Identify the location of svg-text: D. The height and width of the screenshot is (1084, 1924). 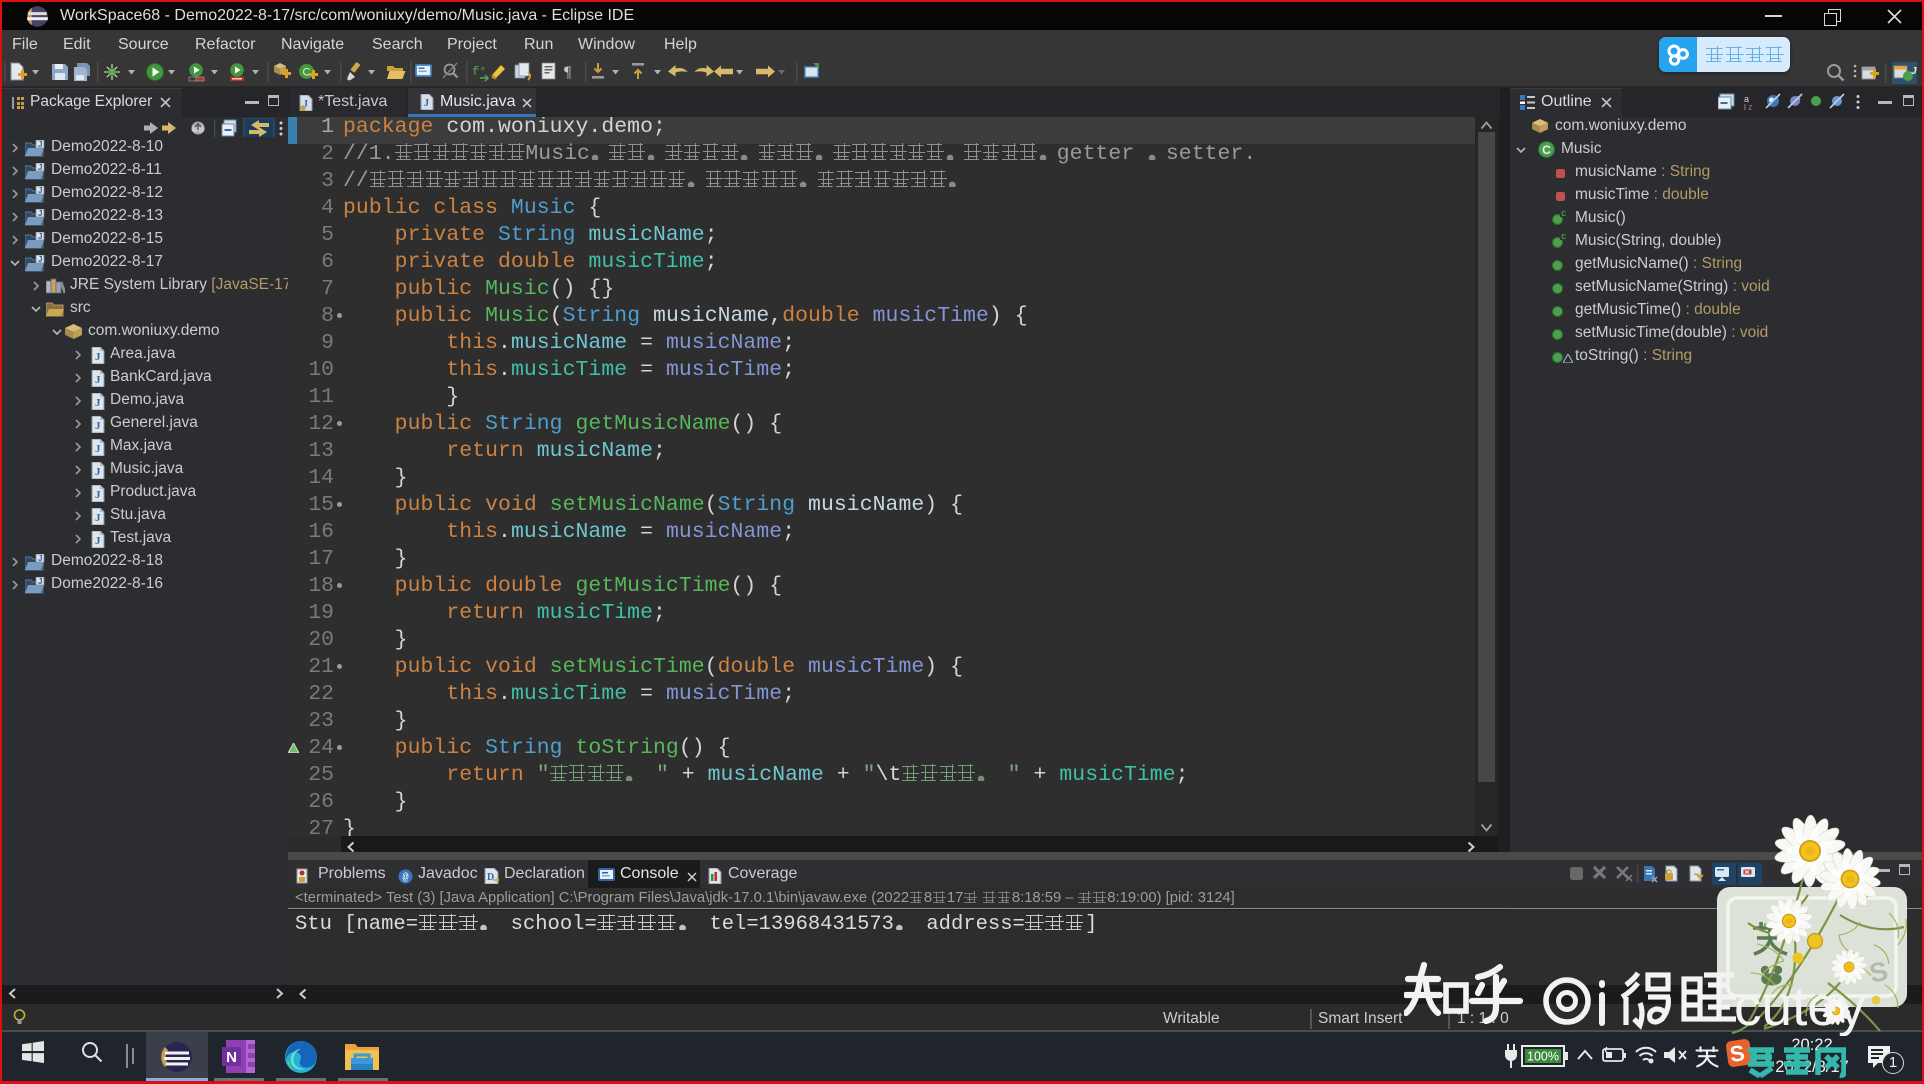
(490, 877).